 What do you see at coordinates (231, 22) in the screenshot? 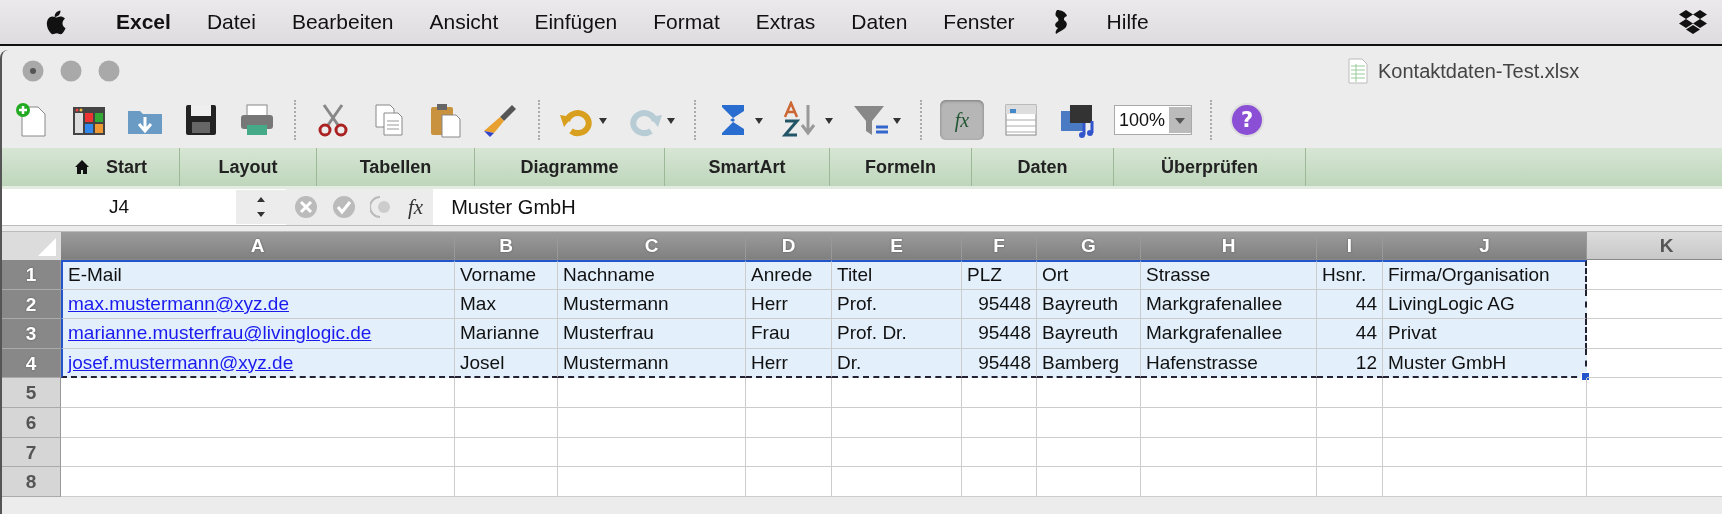
I see `menu-item: Datei` at bounding box center [231, 22].